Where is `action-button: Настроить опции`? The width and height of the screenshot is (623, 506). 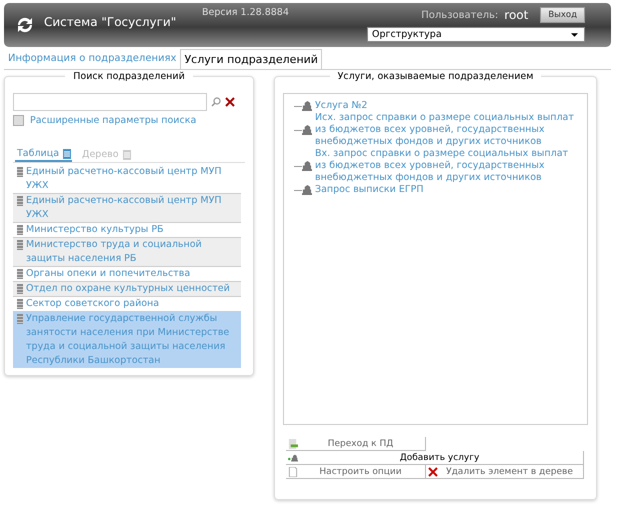
action-button: Настроить опции is located at coordinates (356, 472).